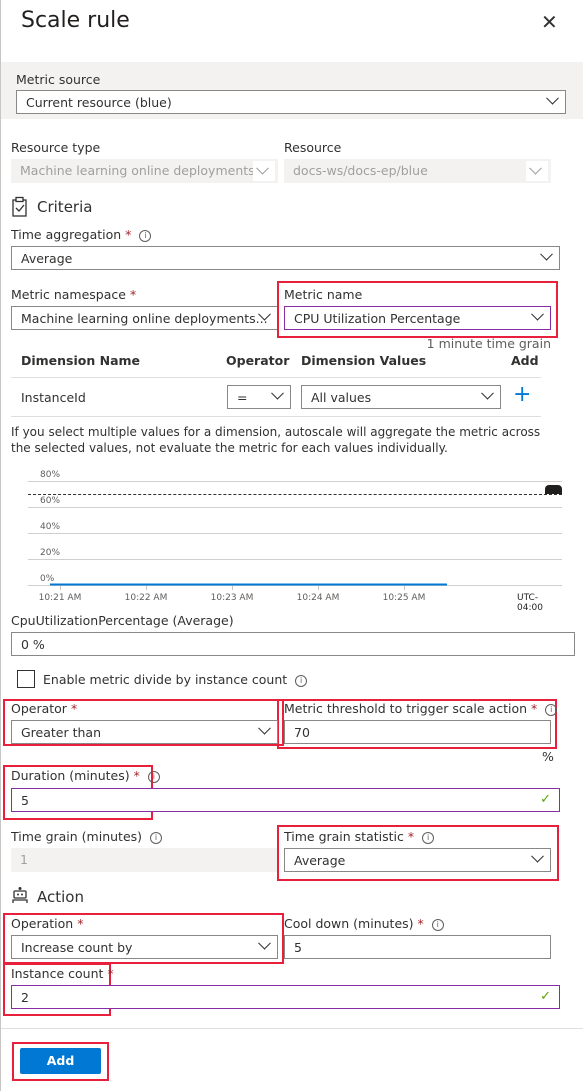 The width and height of the screenshot is (583, 1091). I want to click on time-aggregation-select: Average, so click(285, 258).